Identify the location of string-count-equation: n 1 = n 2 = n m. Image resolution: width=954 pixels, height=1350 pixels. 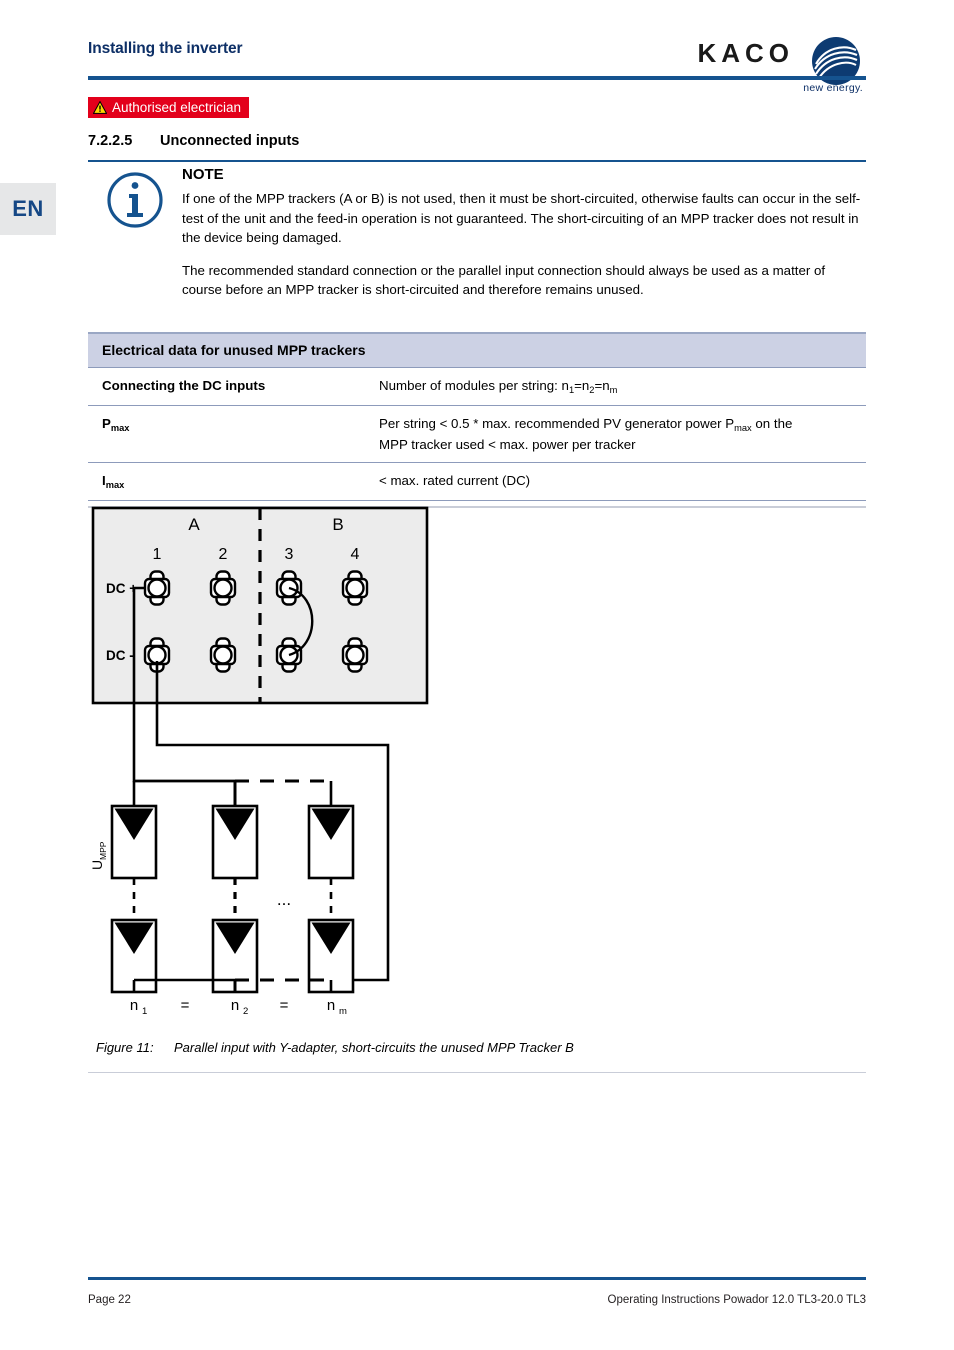
(238, 1007).